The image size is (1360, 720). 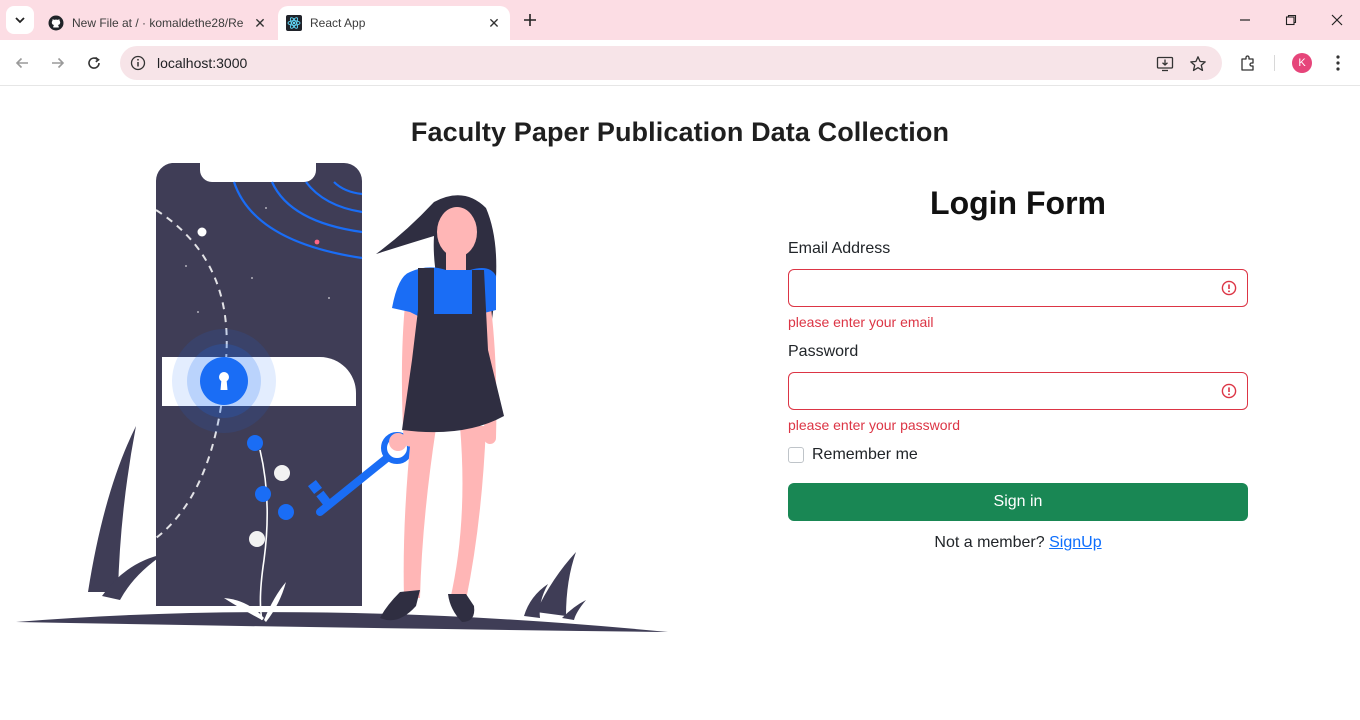 I want to click on bookmark-button, so click(x=1198, y=64).